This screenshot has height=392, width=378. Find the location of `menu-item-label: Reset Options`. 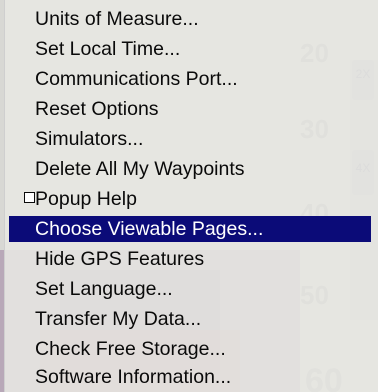

menu-item-label: Reset Options is located at coordinates (97, 108).